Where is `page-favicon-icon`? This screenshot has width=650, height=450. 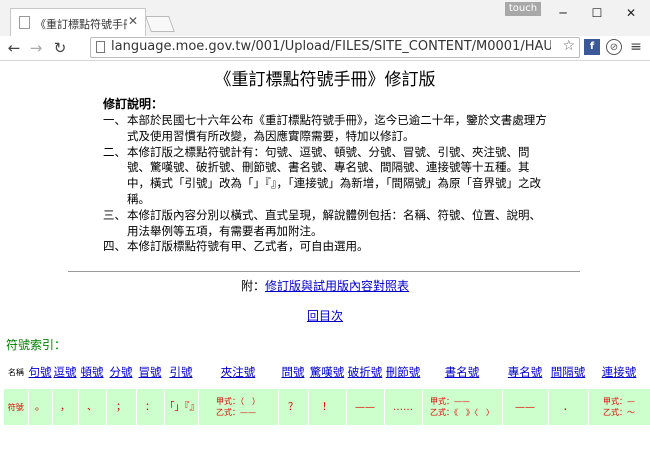
page-favicon-icon is located at coordinates (24, 22).